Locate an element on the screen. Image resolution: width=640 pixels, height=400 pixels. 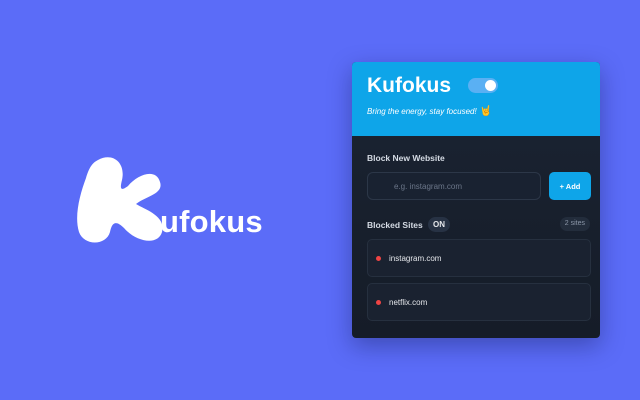
brand-wordmark: ufokus is located at coordinates (211, 221).